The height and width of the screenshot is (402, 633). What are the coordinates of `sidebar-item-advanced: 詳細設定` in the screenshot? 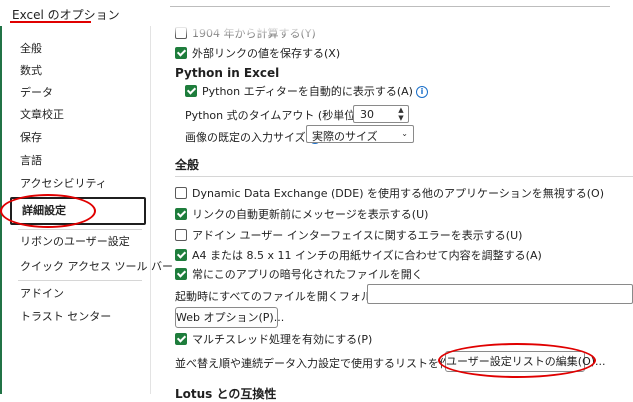 It's located at (78, 211).